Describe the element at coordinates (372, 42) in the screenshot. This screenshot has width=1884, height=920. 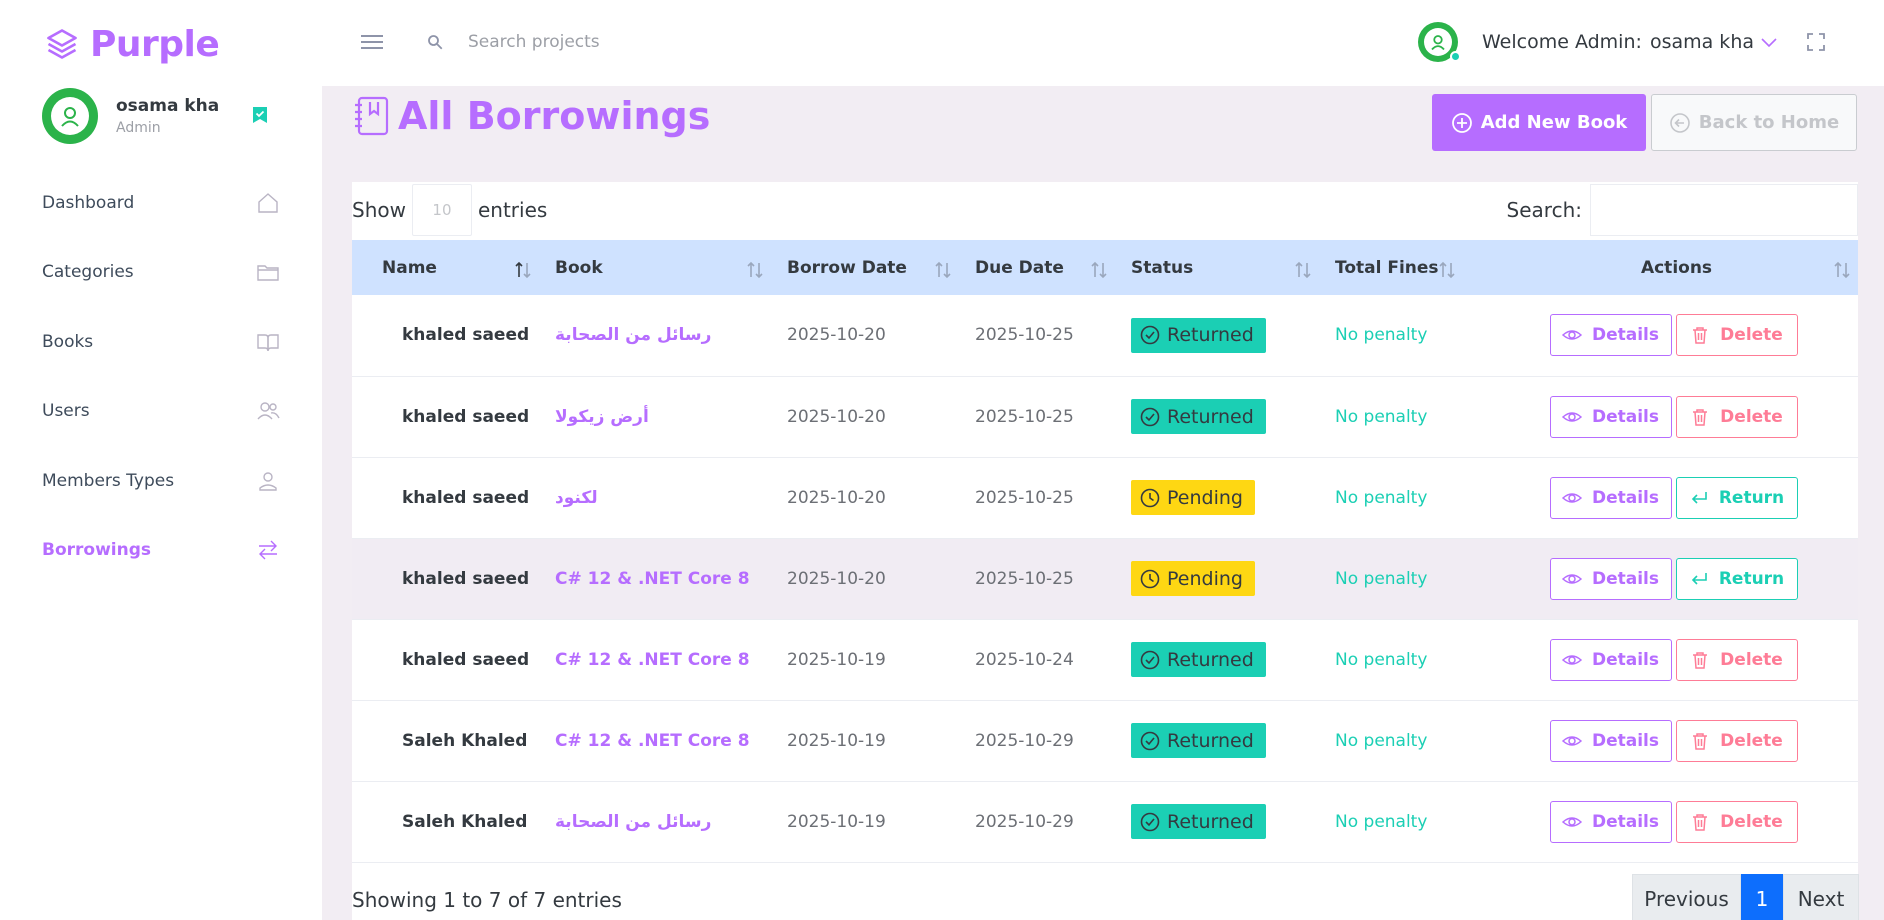
I see `menu-toggle-icon` at that location.